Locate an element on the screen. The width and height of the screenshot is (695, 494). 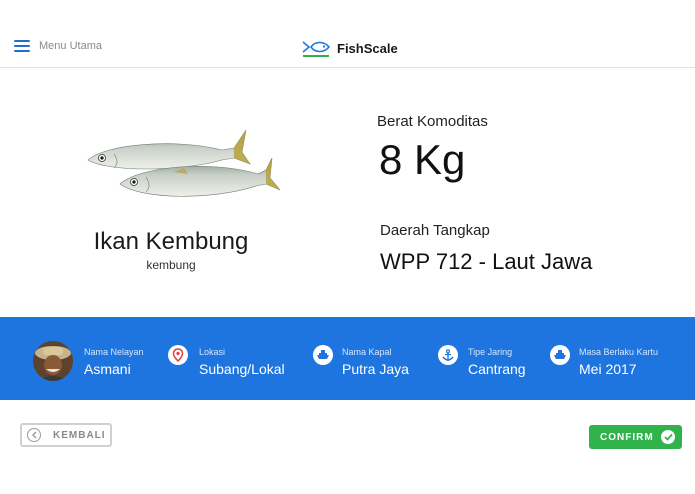
brand: FishScale is located at coordinates (350, 48).